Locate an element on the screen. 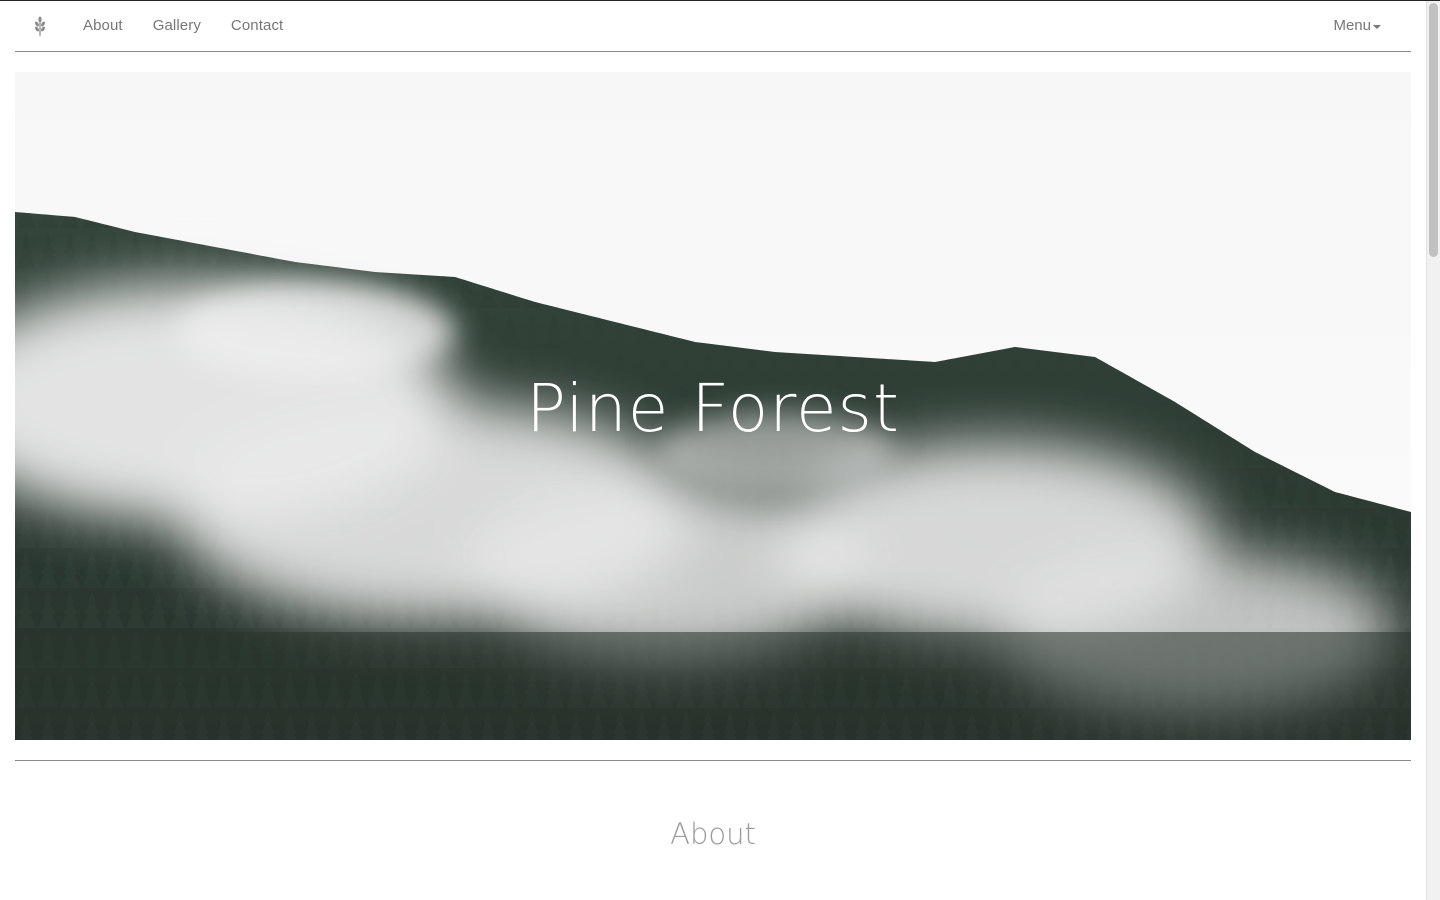 This screenshot has height=900, width=1440. menu-label: Menu is located at coordinates (1352, 25).